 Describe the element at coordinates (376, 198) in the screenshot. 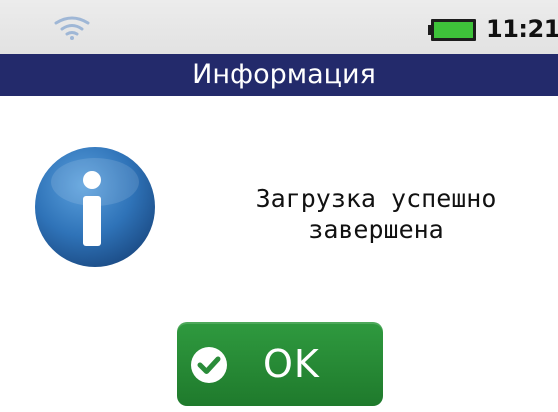

I see `message-line-1: Загрузка успешно` at that location.